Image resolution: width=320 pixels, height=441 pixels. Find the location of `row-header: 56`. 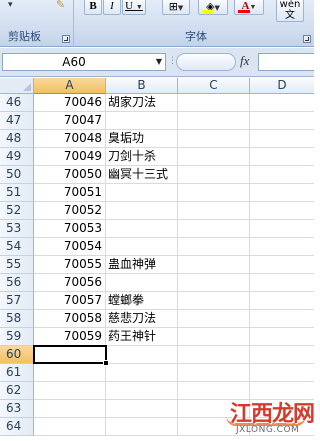

row-header: 56 is located at coordinates (17, 283).